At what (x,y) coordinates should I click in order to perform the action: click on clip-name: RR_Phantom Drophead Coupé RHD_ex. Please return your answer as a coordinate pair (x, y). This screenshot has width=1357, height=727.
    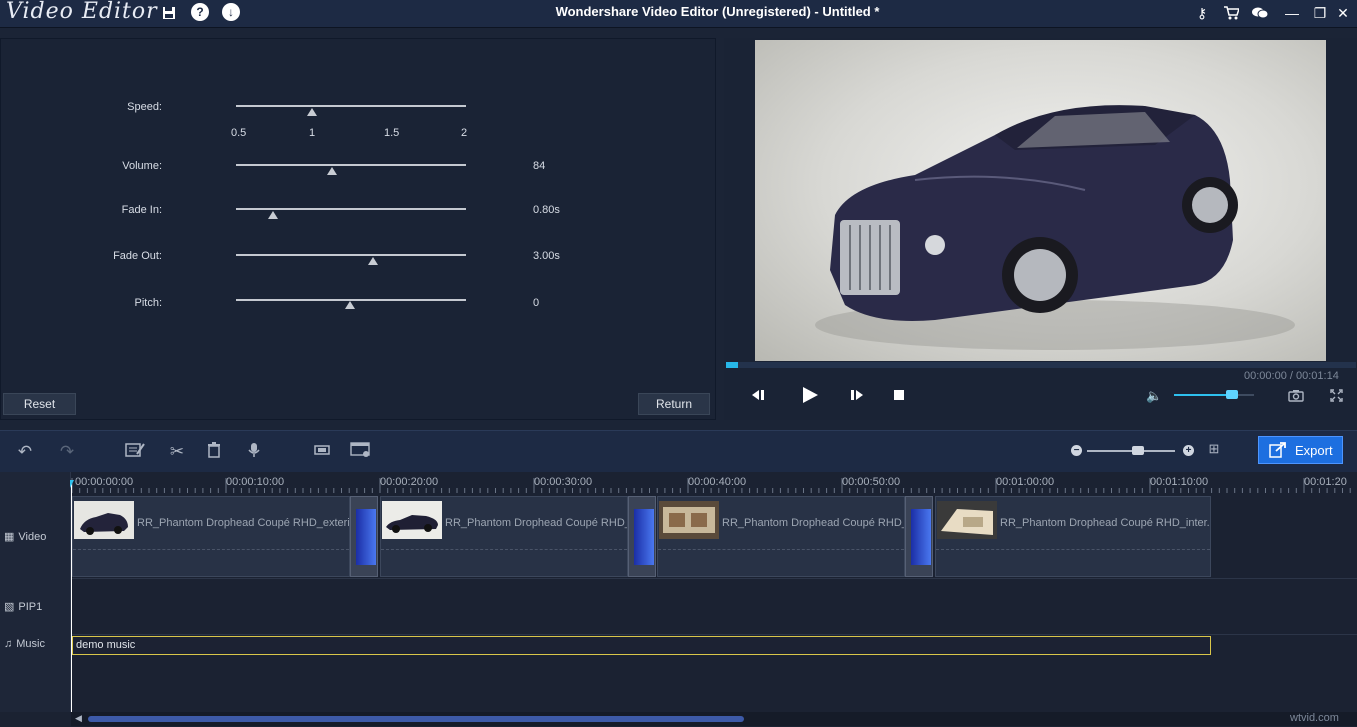
    Looking at the image, I should click on (536, 523).